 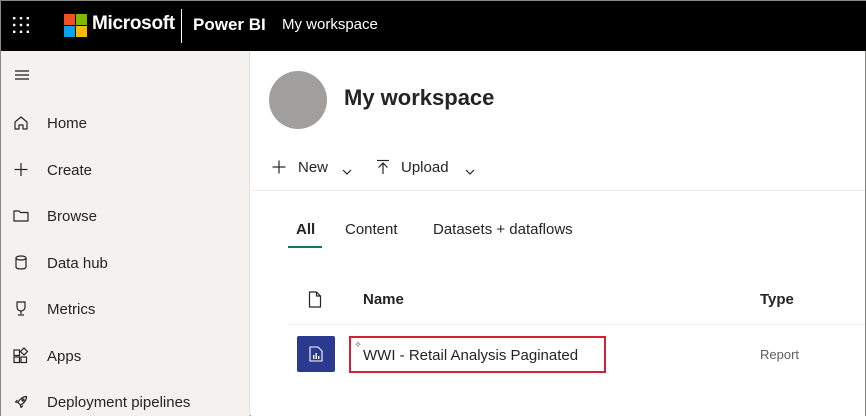 I want to click on sidebar-item-deployment-pipelines: Deployment pipelines, so click(x=125, y=399).